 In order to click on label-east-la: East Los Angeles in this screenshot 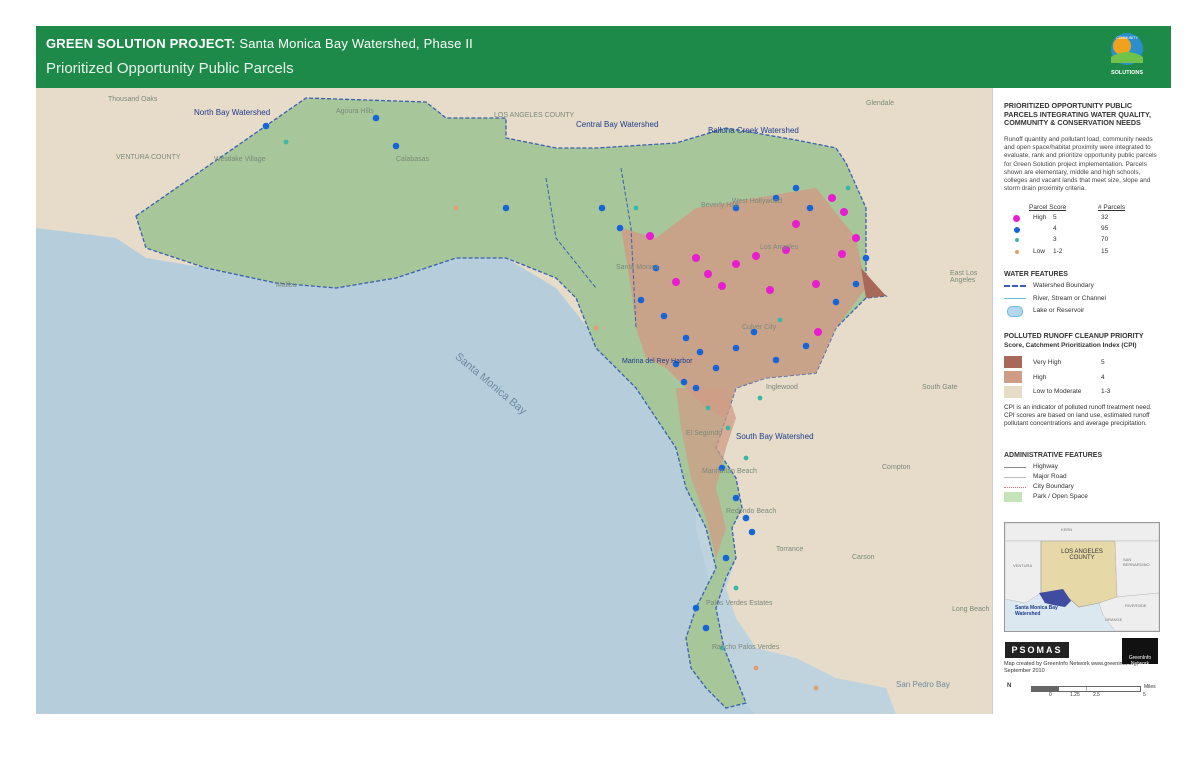, I will do `click(964, 277)`.